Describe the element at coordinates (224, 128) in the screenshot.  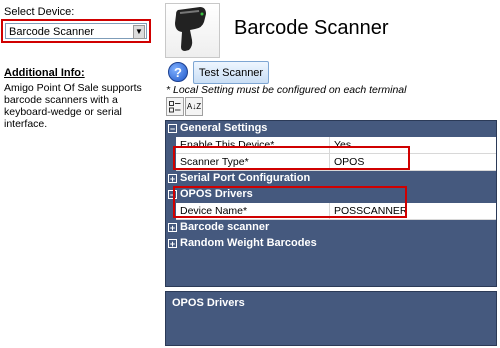
I see `category-label: General Settings` at that location.